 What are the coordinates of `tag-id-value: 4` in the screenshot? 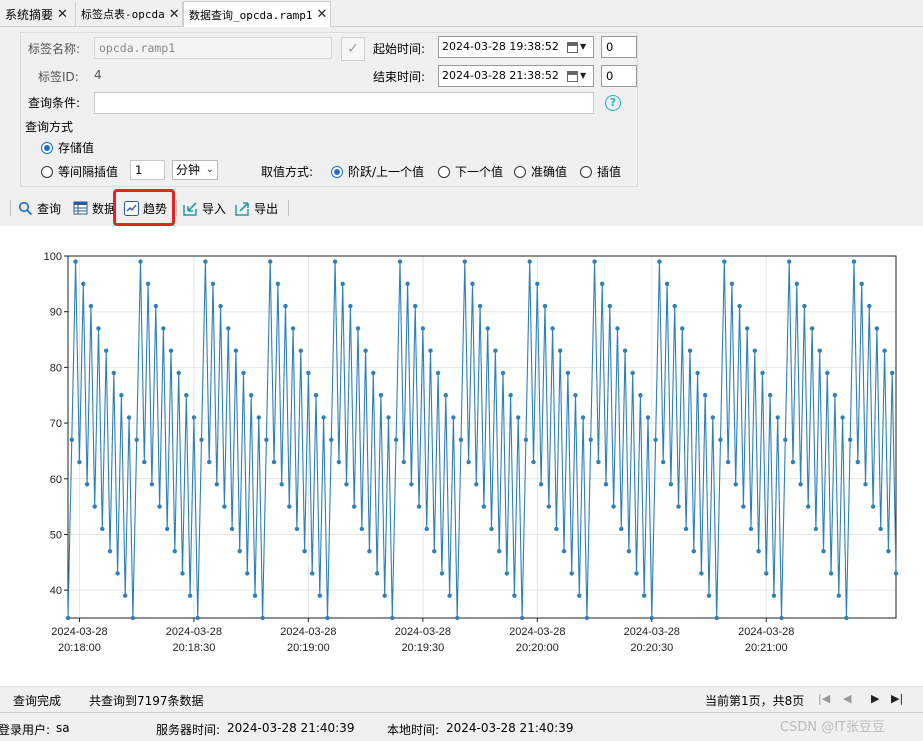 It's located at (98, 75).